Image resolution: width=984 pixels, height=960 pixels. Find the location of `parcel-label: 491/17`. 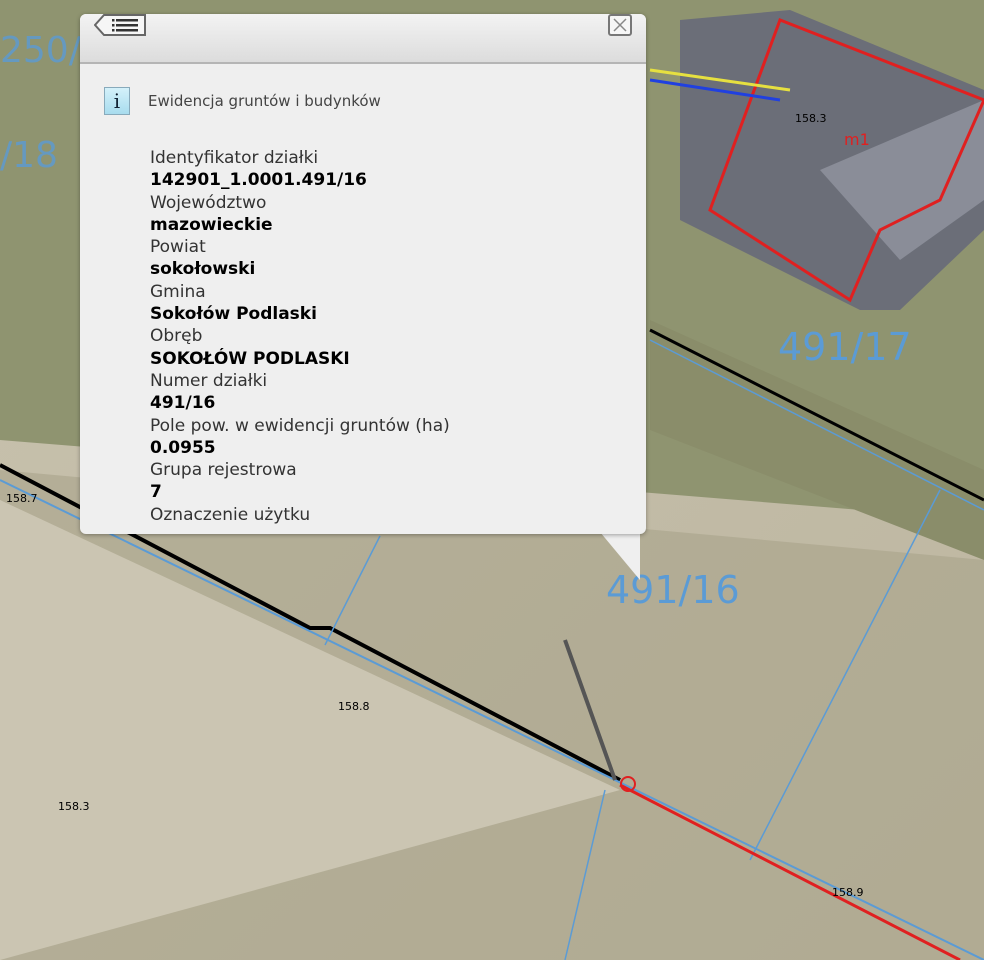

parcel-label: 491/17 is located at coordinates (845, 347).